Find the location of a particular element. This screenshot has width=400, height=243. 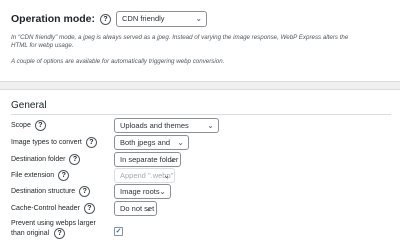

scope-label: Scope is located at coordinates (21, 125).